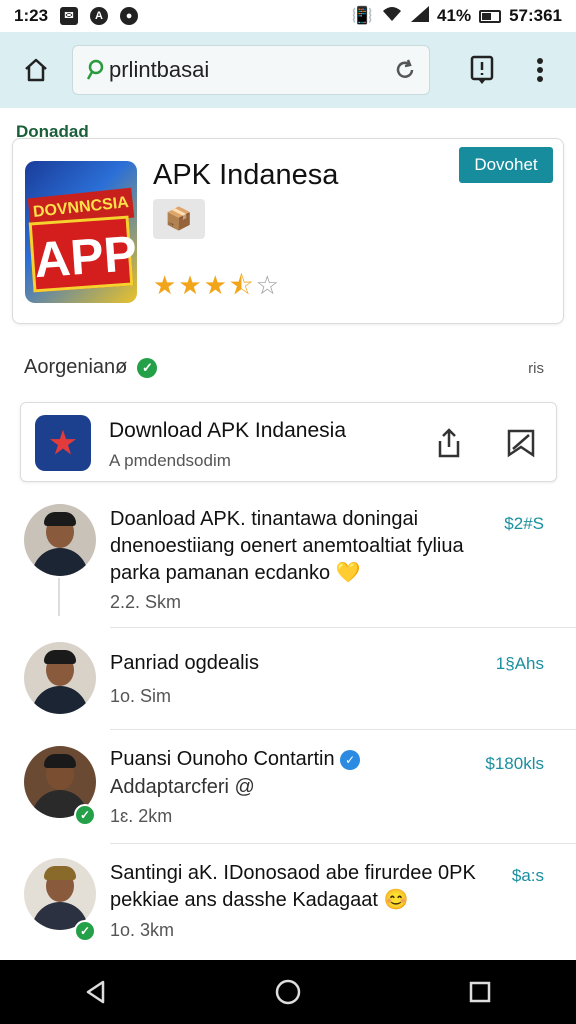 Image resolution: width=576 pixels, height=1024 pixels. Describe the element at coordinates (141, 696) in the screenshot. I see `list-item-meta: 1o. Sim` at that location.